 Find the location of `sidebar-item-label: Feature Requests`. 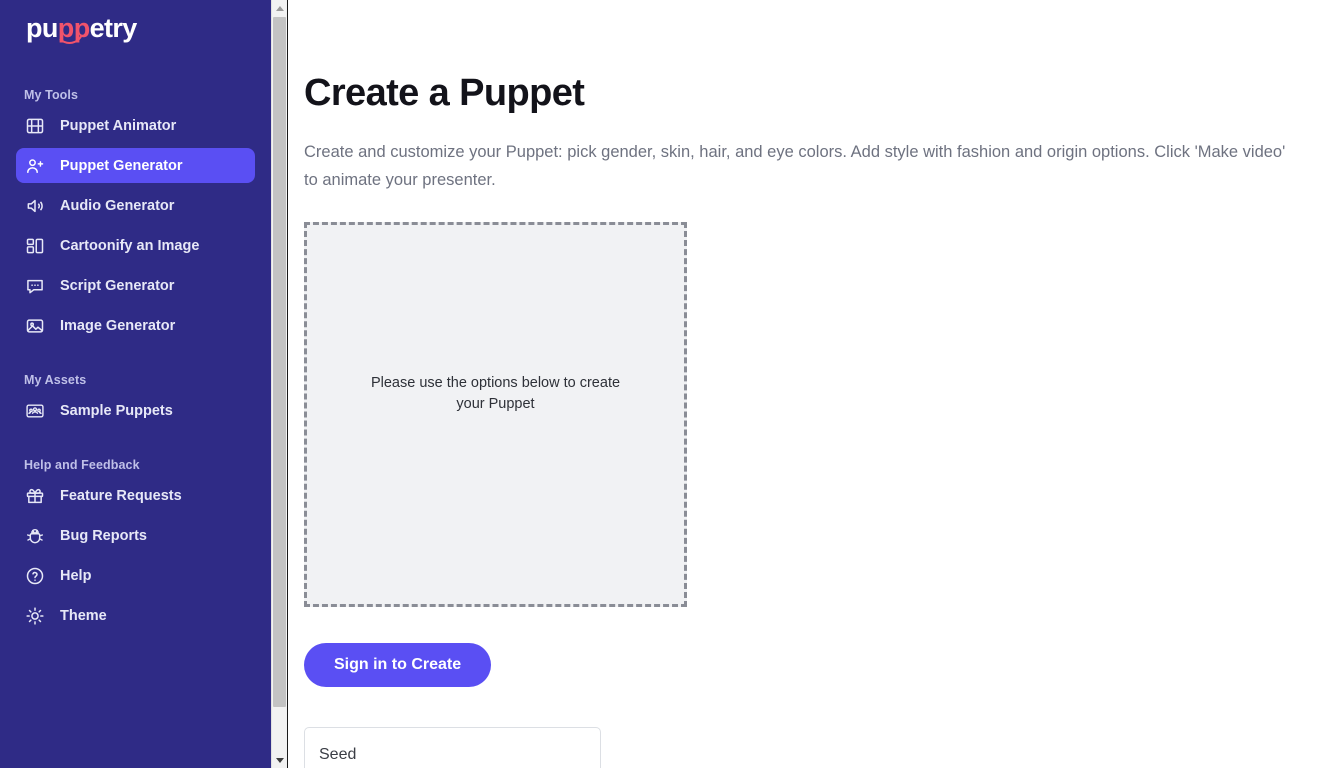

sidebar-item-label: Feature Requests is located at coordinates (121, 495).